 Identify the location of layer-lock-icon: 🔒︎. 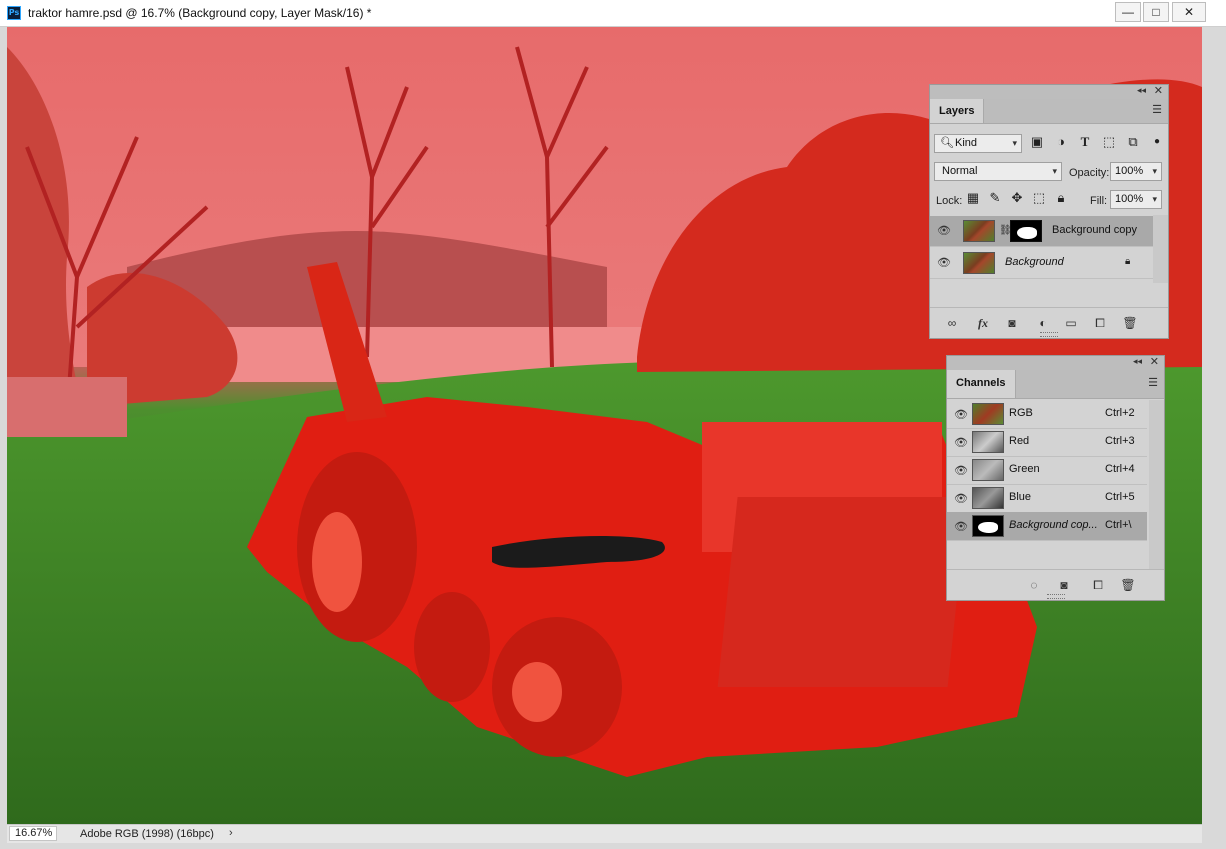
(1128, 261).